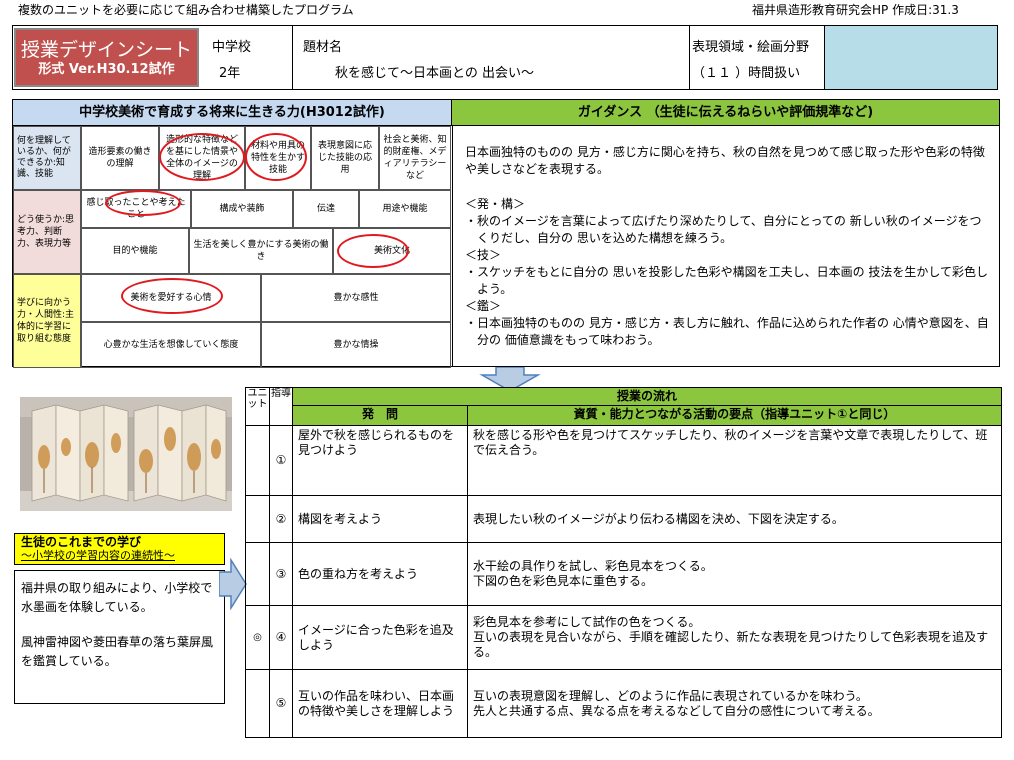 The image size is (1014, 760). I want to click on prior-learning-subtitle: ～小学校の学習内容の連続性～, so click(98, 555).